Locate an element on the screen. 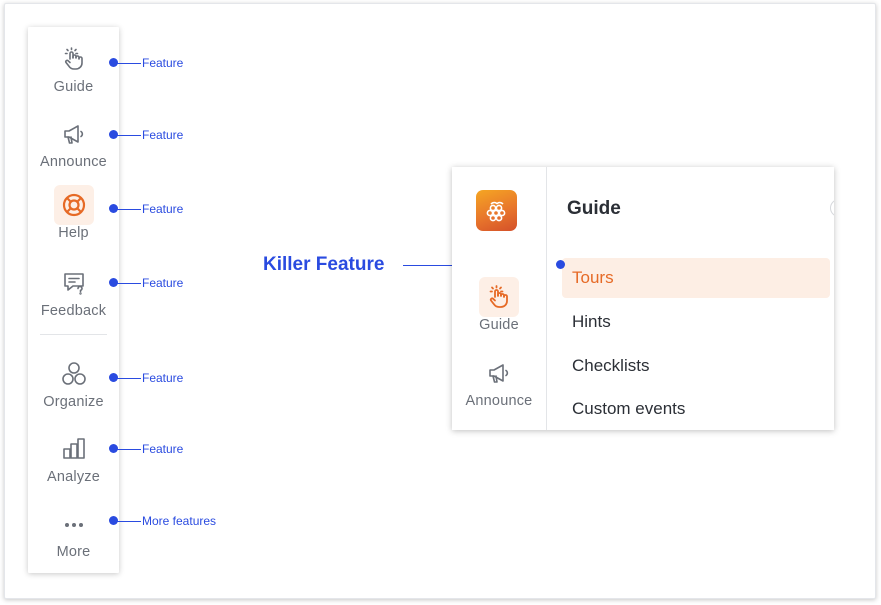 Image resolution: width=881 pixels, height=605 pixels. sidebar-item-label: Analyze is located at coordinates (73, 477).